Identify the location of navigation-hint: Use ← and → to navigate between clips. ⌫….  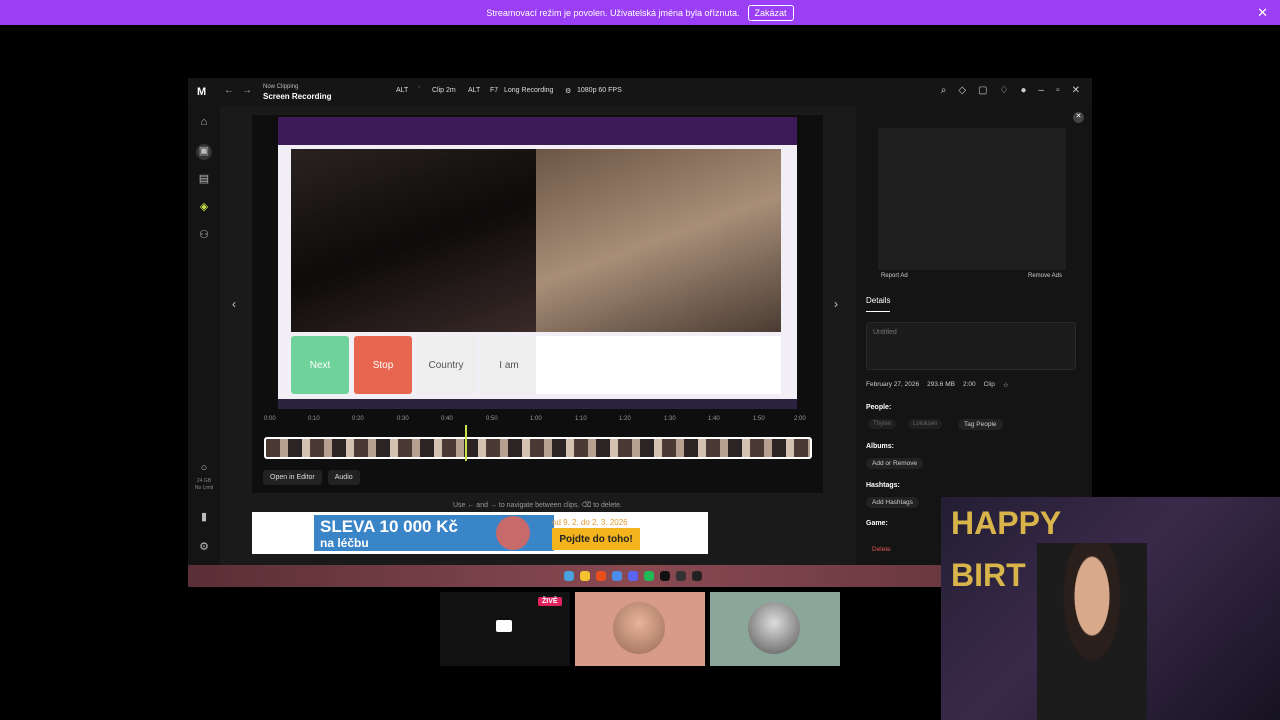
(537, 505).